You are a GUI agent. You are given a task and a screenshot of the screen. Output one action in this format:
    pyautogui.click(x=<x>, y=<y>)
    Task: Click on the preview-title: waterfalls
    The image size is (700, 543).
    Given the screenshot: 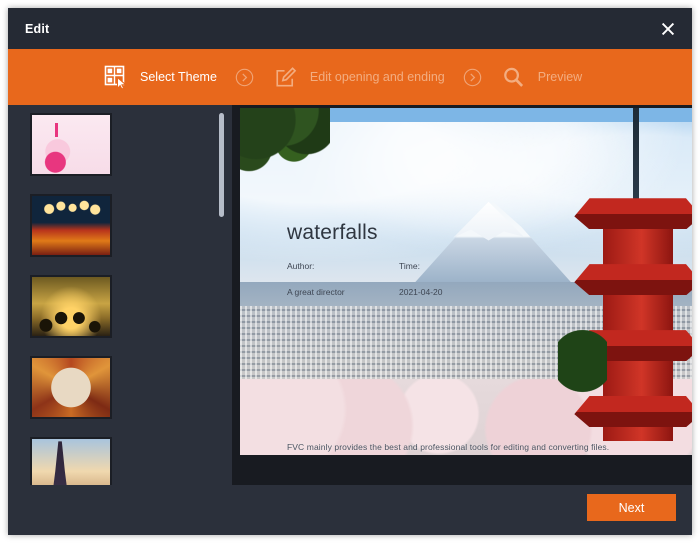 What is the action you would take?
    pyautogui.click(x=332, y=232)
    